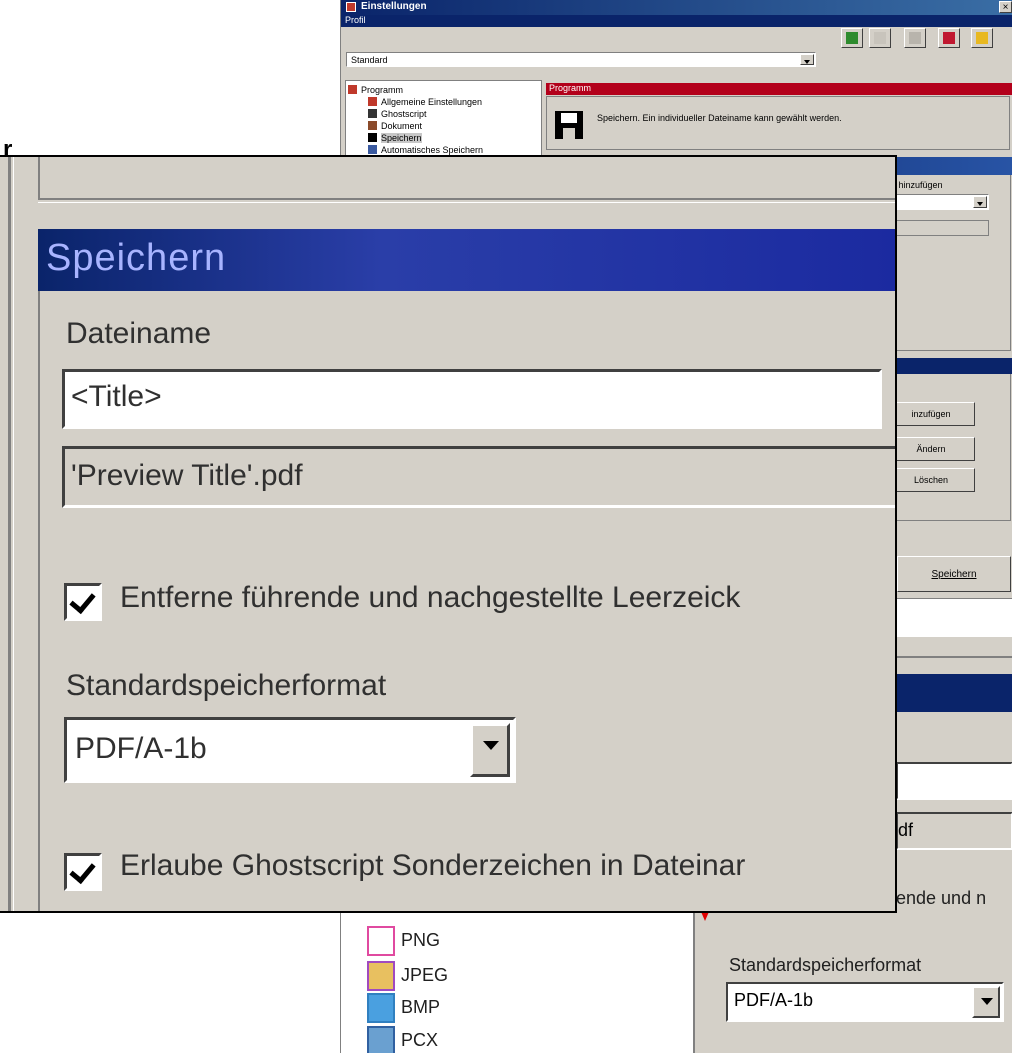 The image size is (1012, 1053). Describe the element at coordinates (226, 685) in the screenshot. I see `default-format-label: Standardspeicherformat` at that location.